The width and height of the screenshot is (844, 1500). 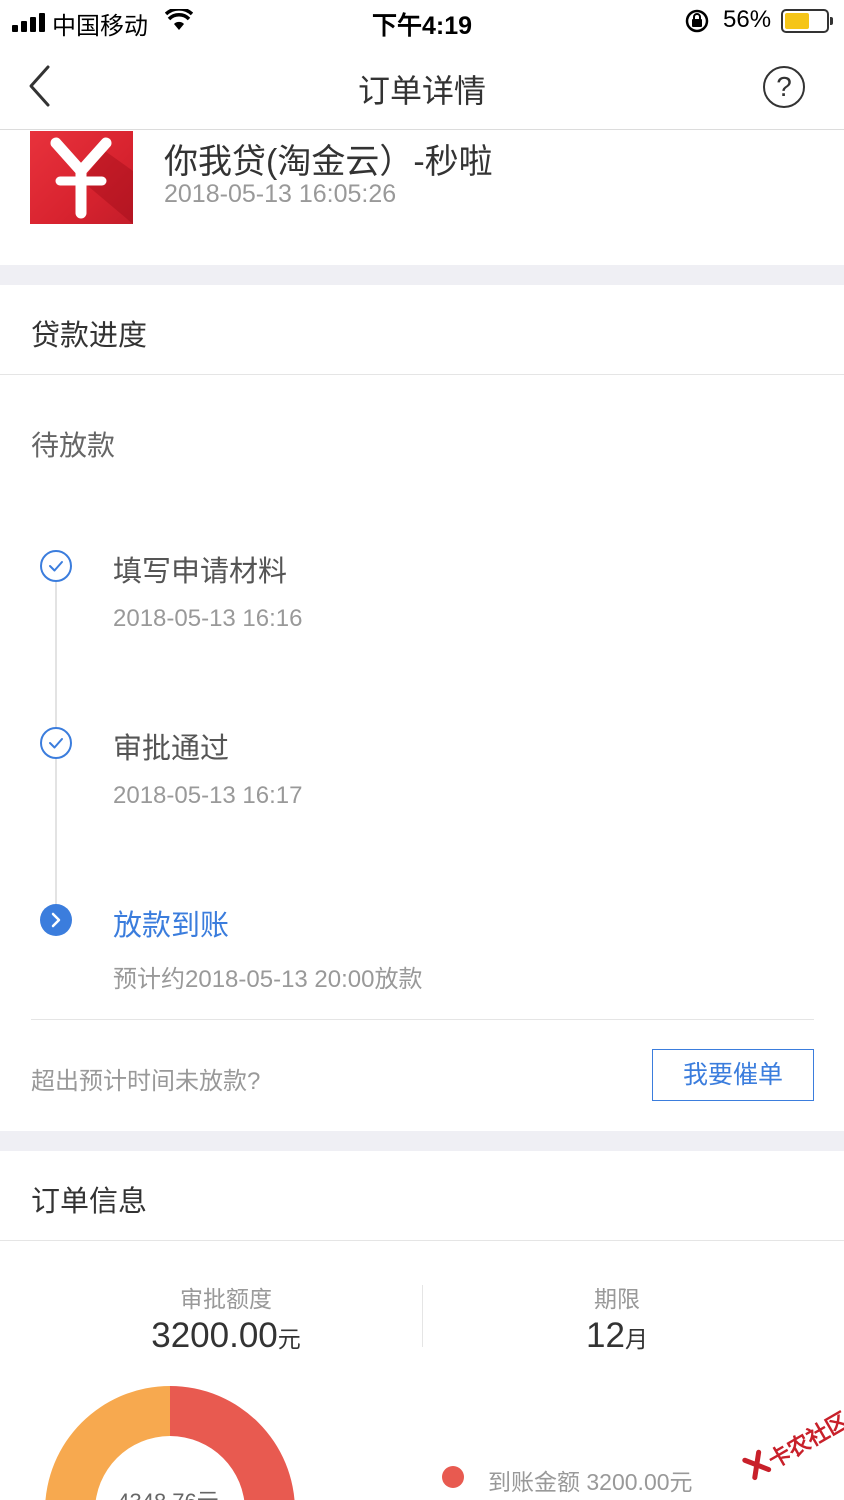 I want to click on urge-order-button: 我要催单, so click(x=733, y=1075).